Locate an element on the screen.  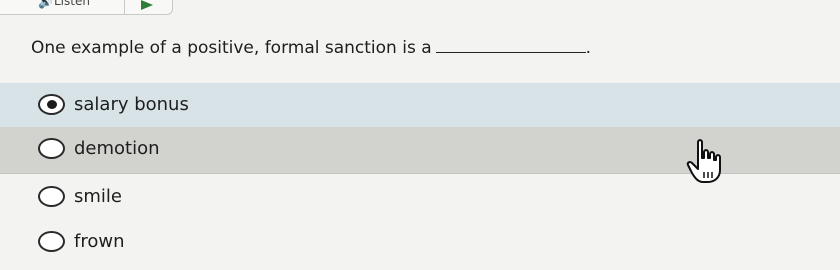
question-period: . is located at coordinates (588, 48).